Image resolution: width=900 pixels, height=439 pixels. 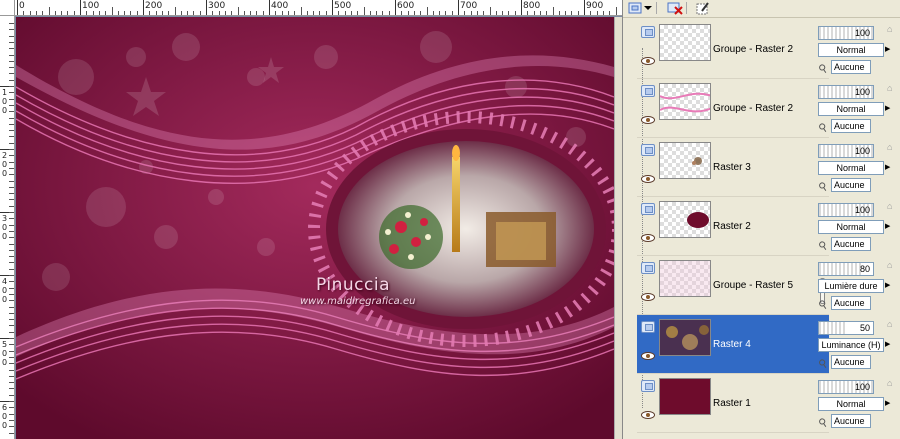 What do you see at coordinates (733, 285) in the screenshot?
I see `layer-row: Groupe - Raster 5` at bounding box center [733, 285].